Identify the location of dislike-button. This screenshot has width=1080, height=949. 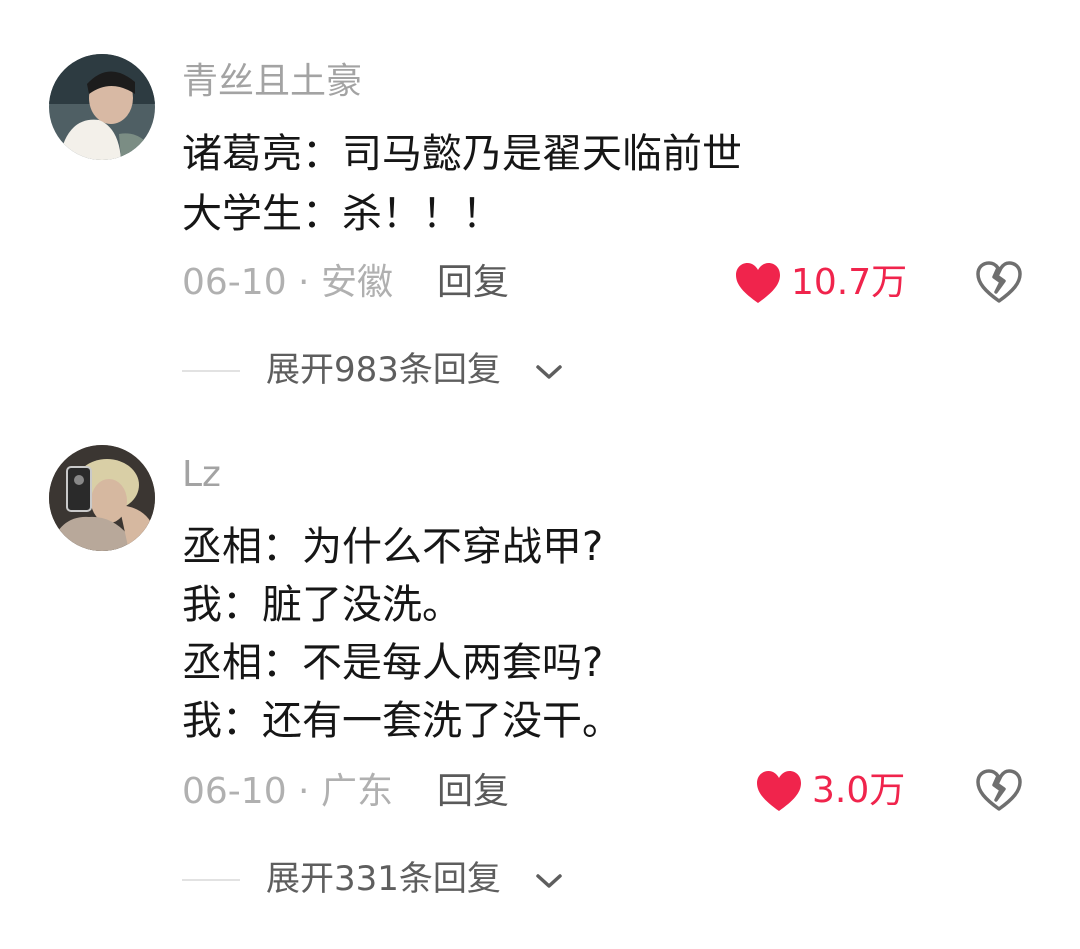
(999, 790).